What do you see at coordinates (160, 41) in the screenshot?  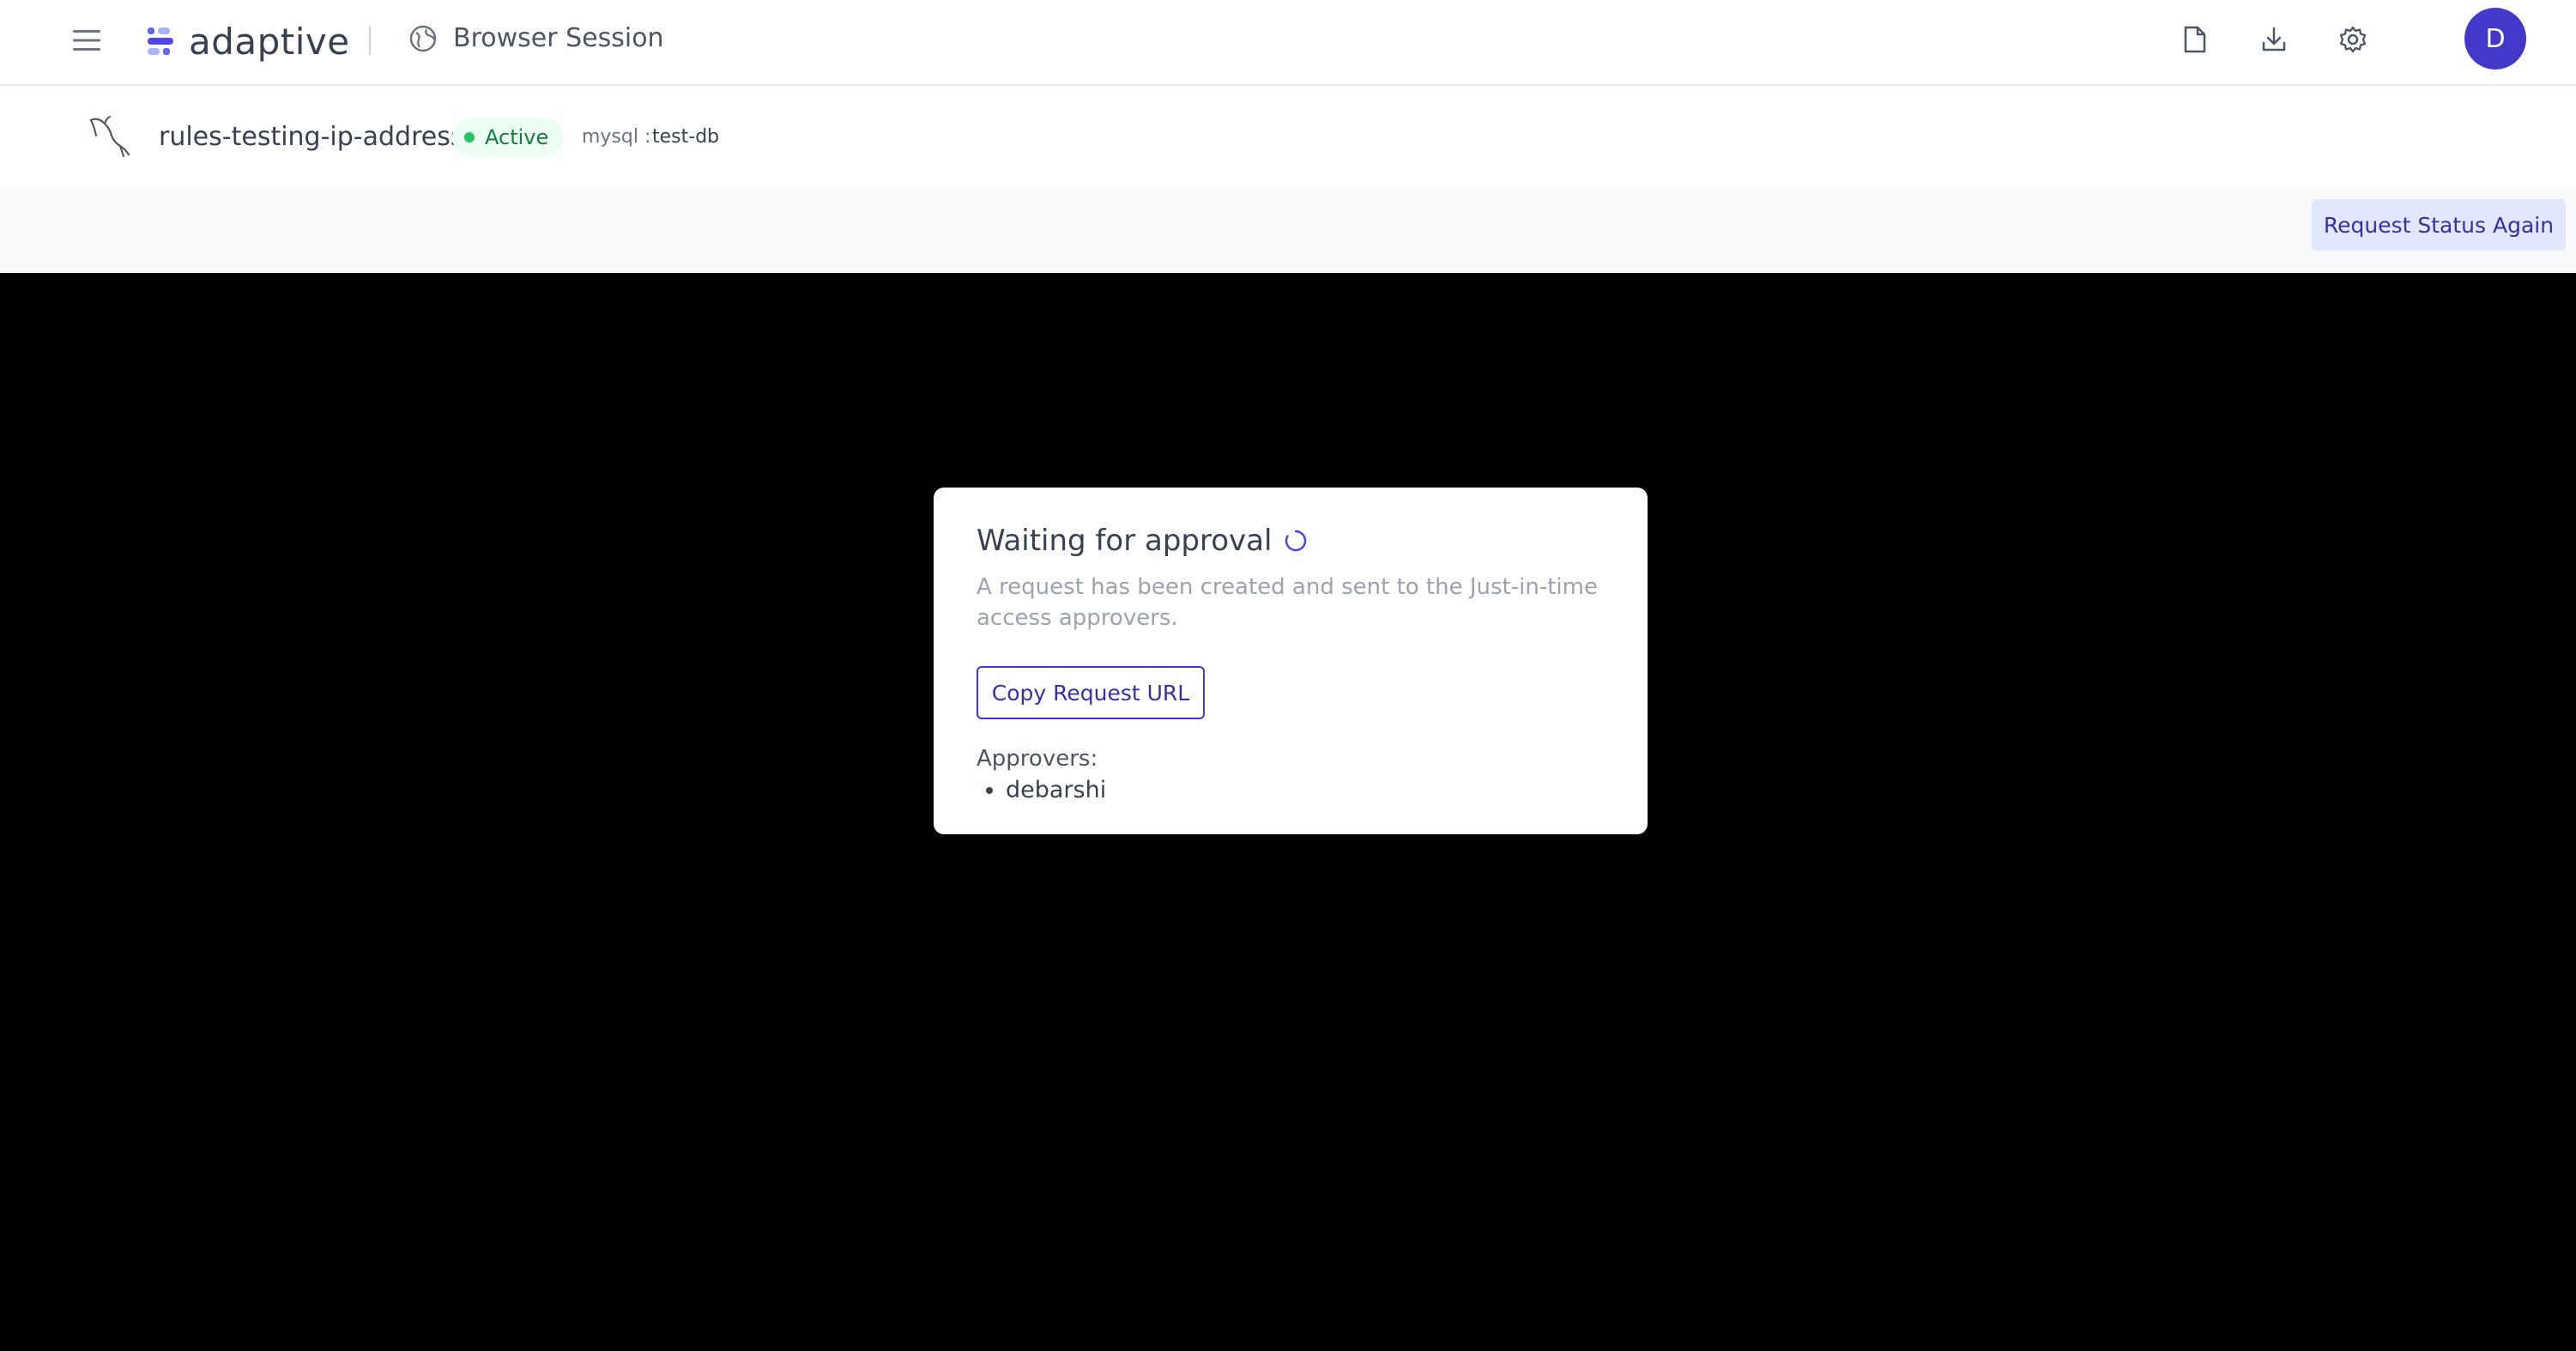 I see `adaptive-logo-icon` at bounding box center [160, 41].